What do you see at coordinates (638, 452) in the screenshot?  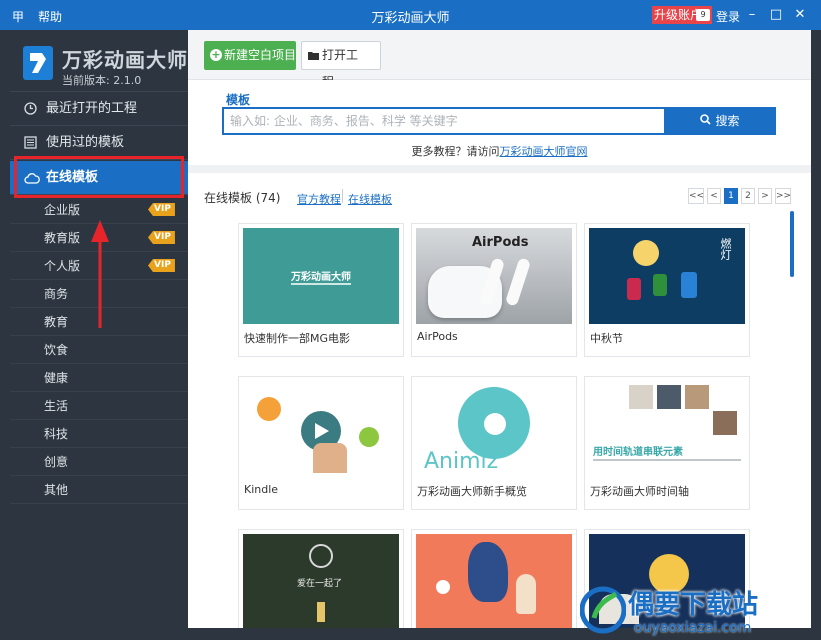 I see `thumbnail-text: 用时间轨道串联元素` at bounding box center [638, 452].